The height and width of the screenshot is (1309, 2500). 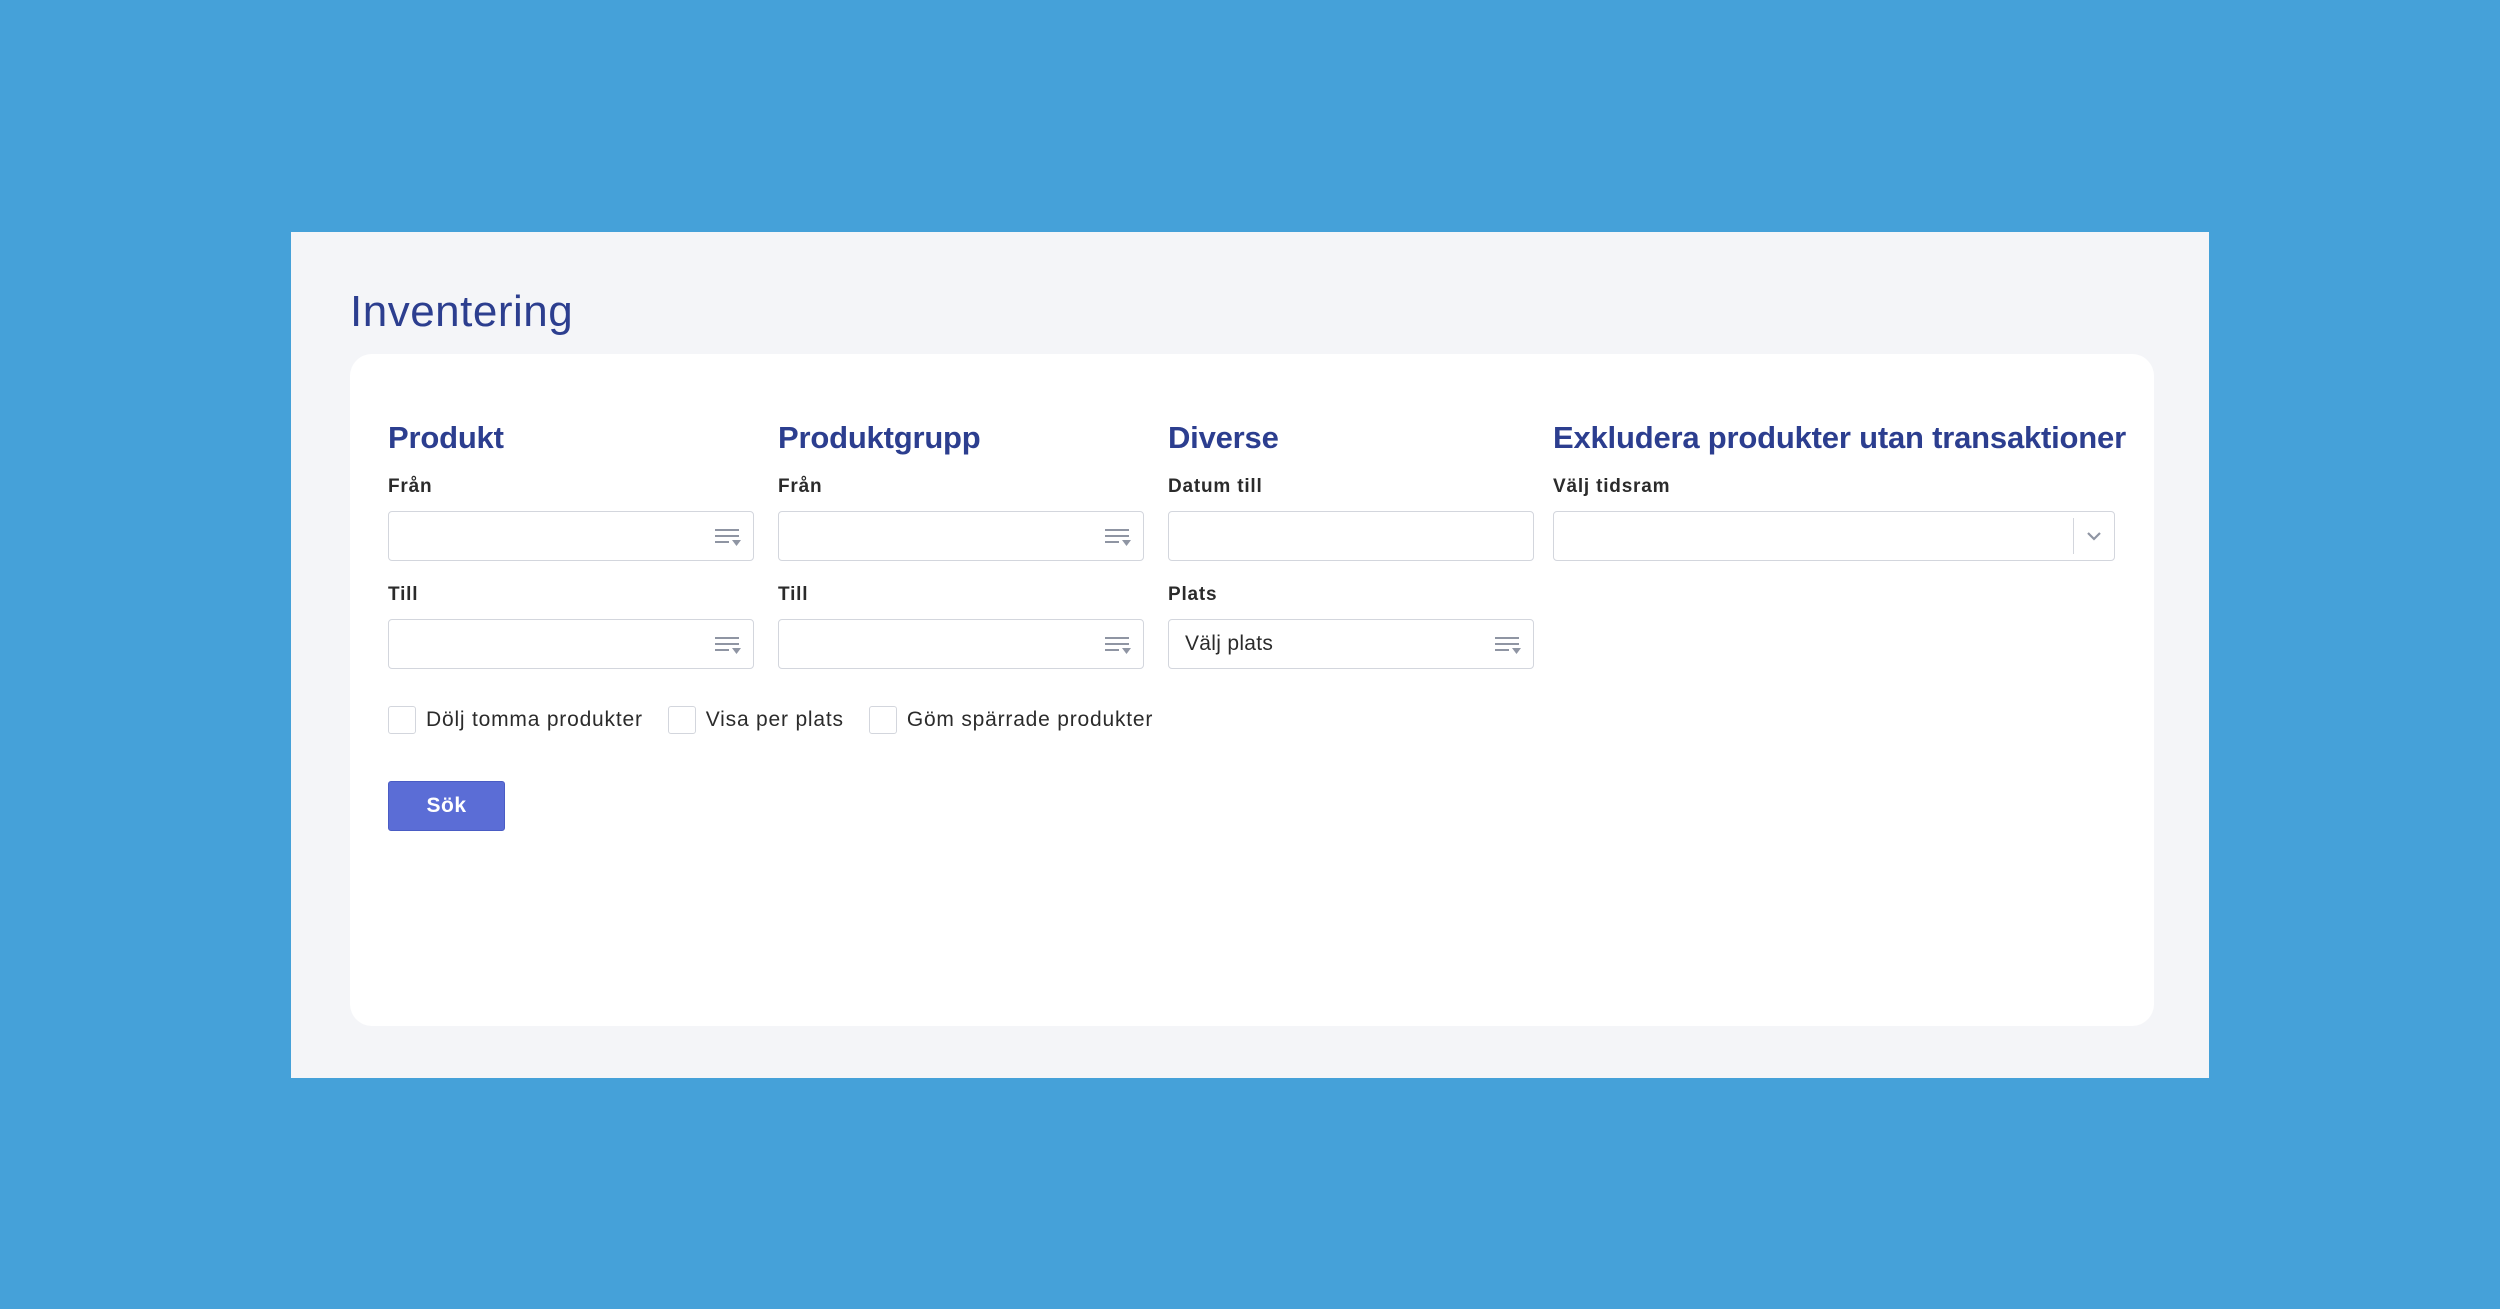 I want to click on show-per-location-option: Visa per plats, so click(x=755, y=720).